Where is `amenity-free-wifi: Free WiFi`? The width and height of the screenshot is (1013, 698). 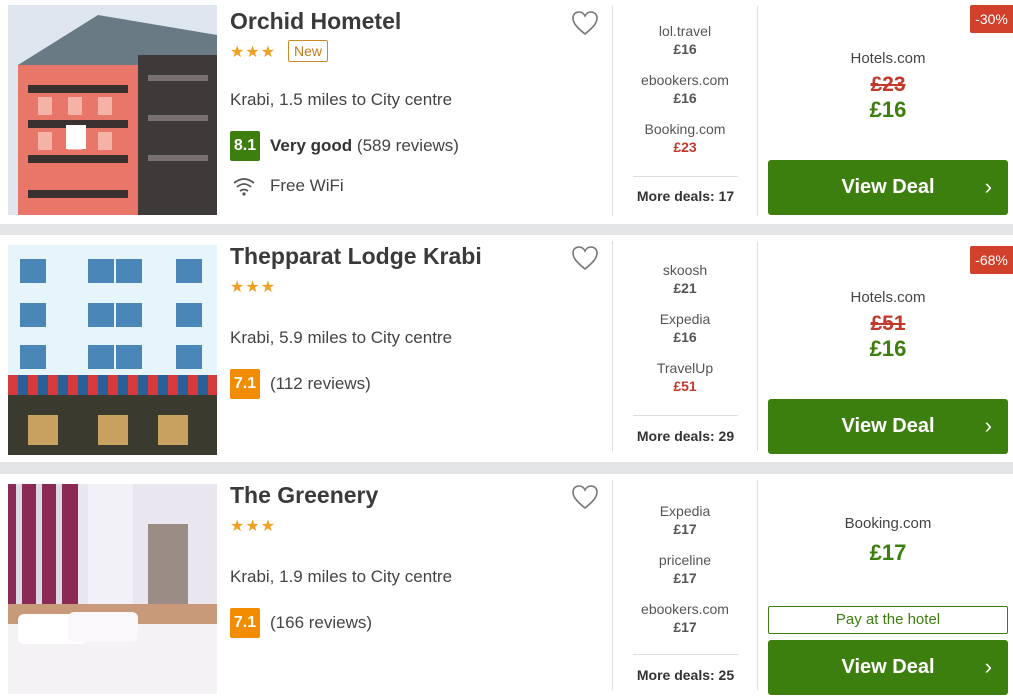
amenity-free-wifi: Free WiFi is located at coordinates (307, 185).